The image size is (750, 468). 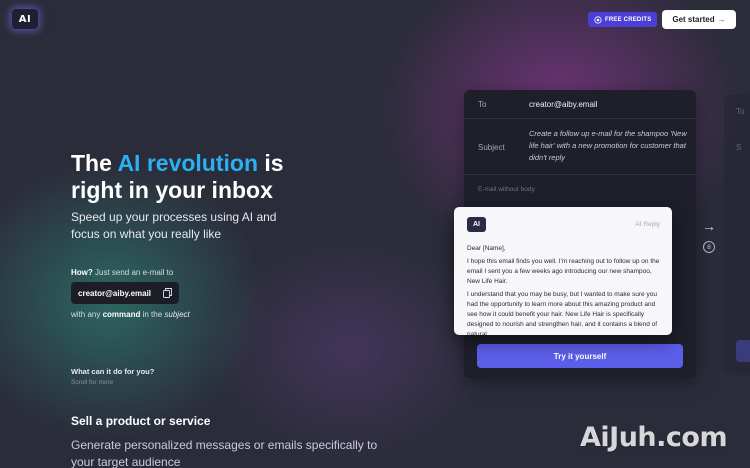 I want to click on step-indicator: 8, so click(x=709, y=247).